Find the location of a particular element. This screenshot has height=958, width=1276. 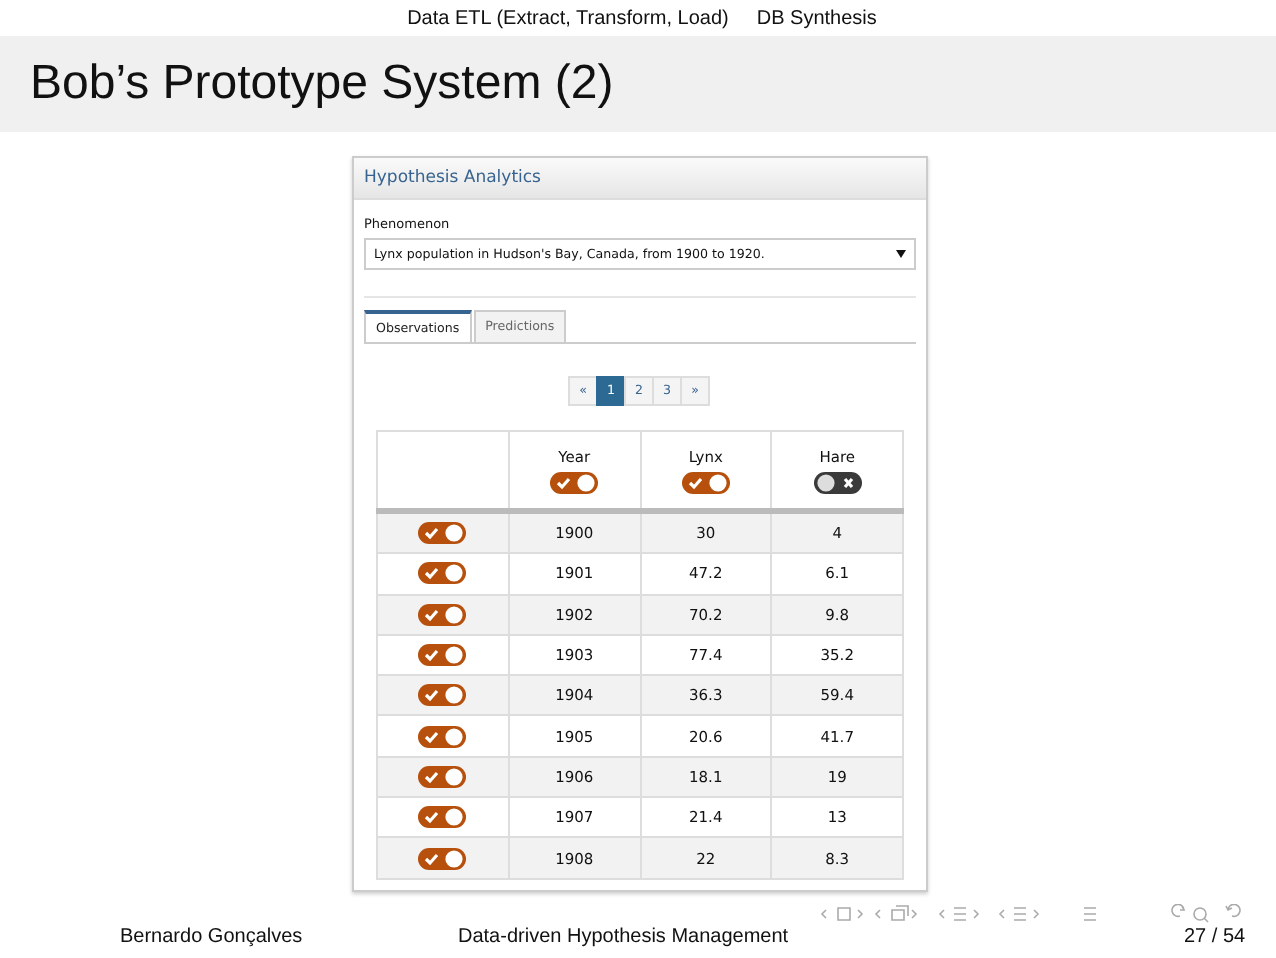

author-name: Bernardo Gonçalves is located at coordinates (211, 937).